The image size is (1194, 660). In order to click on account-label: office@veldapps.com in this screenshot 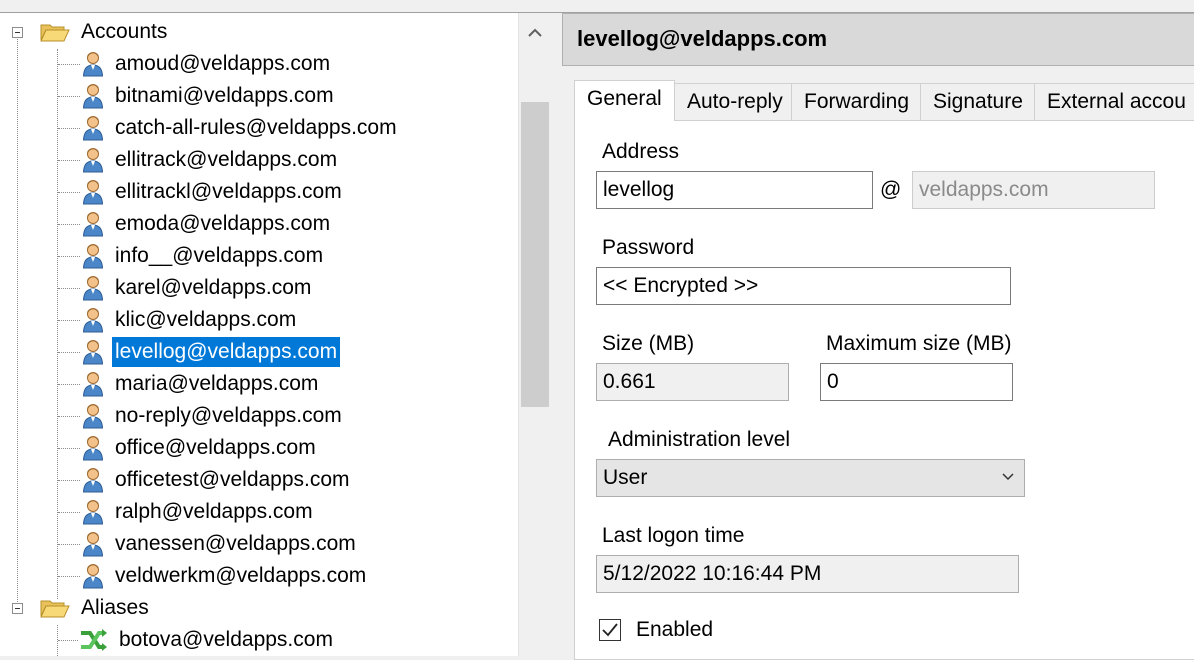, I will do `click(215, 447)`.